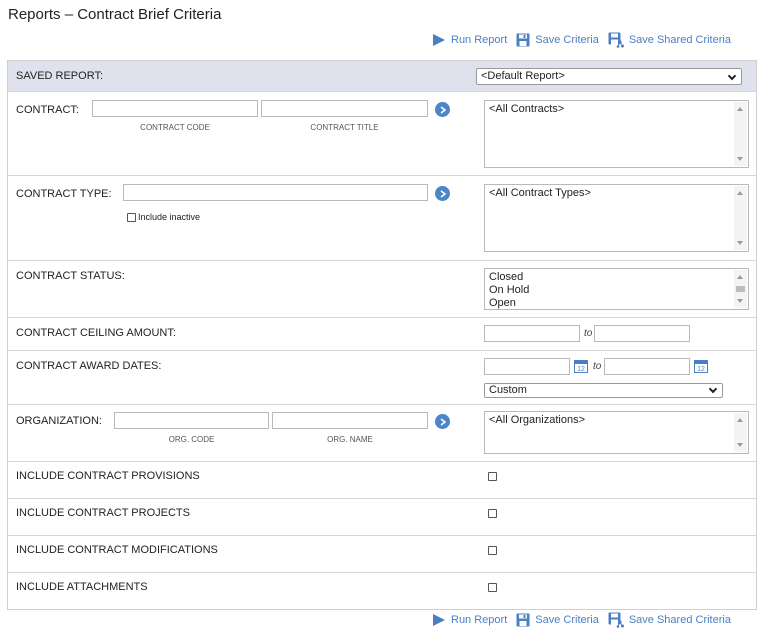  I want to click on award-dates-label: CONTRACT AWARD DATES:, so click(89, 366).